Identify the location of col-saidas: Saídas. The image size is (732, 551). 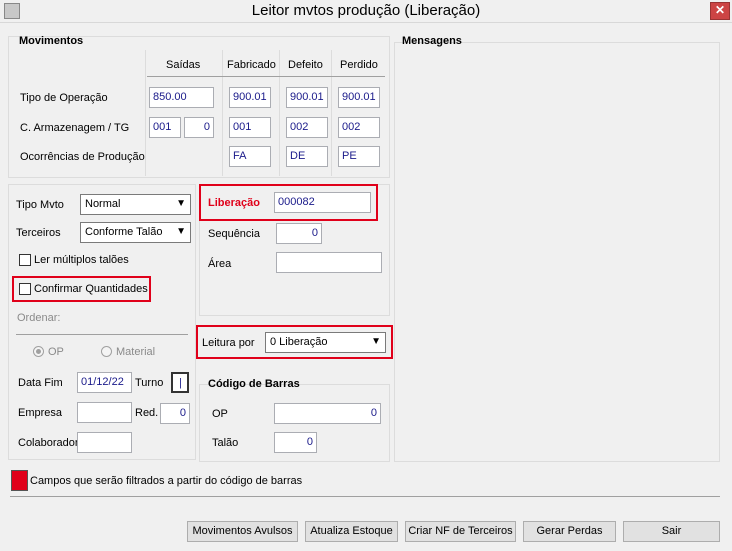
(183, 65).